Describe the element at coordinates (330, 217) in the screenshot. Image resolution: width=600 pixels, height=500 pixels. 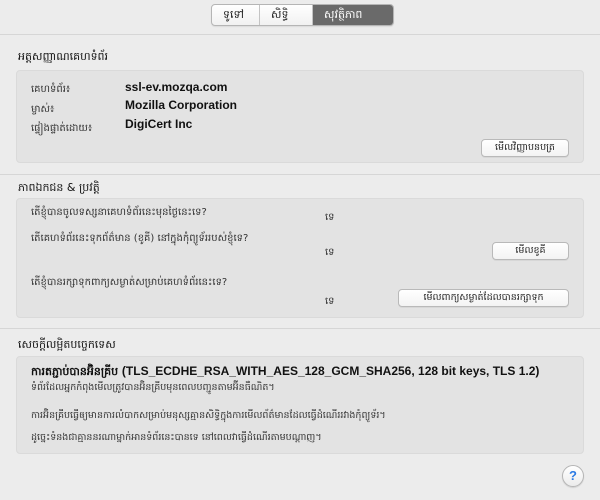
I see `answer-visited: ទេ` at that location.